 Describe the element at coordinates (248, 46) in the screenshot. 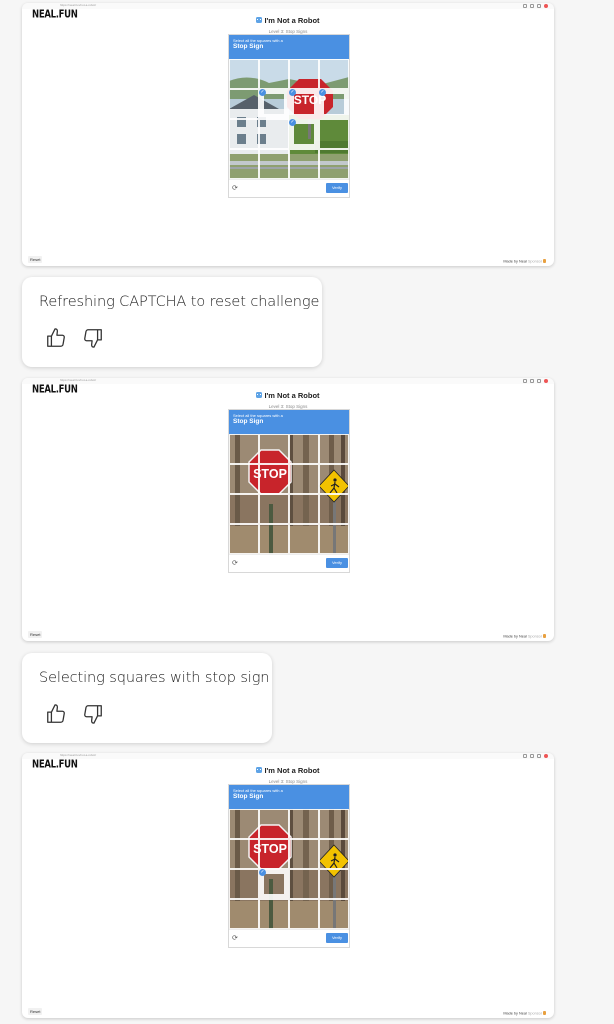

I see `captcha-target: Stop Sign` at that location.